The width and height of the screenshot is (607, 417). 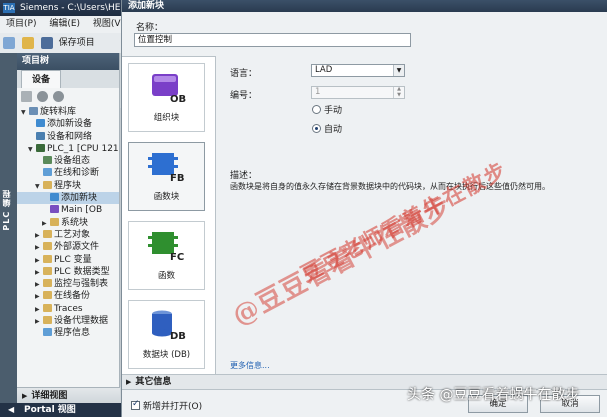 What do you see at coordinates (316, 128) in the screenshot?
I see `radio-auto-circle` at bounding box center [316, 128].